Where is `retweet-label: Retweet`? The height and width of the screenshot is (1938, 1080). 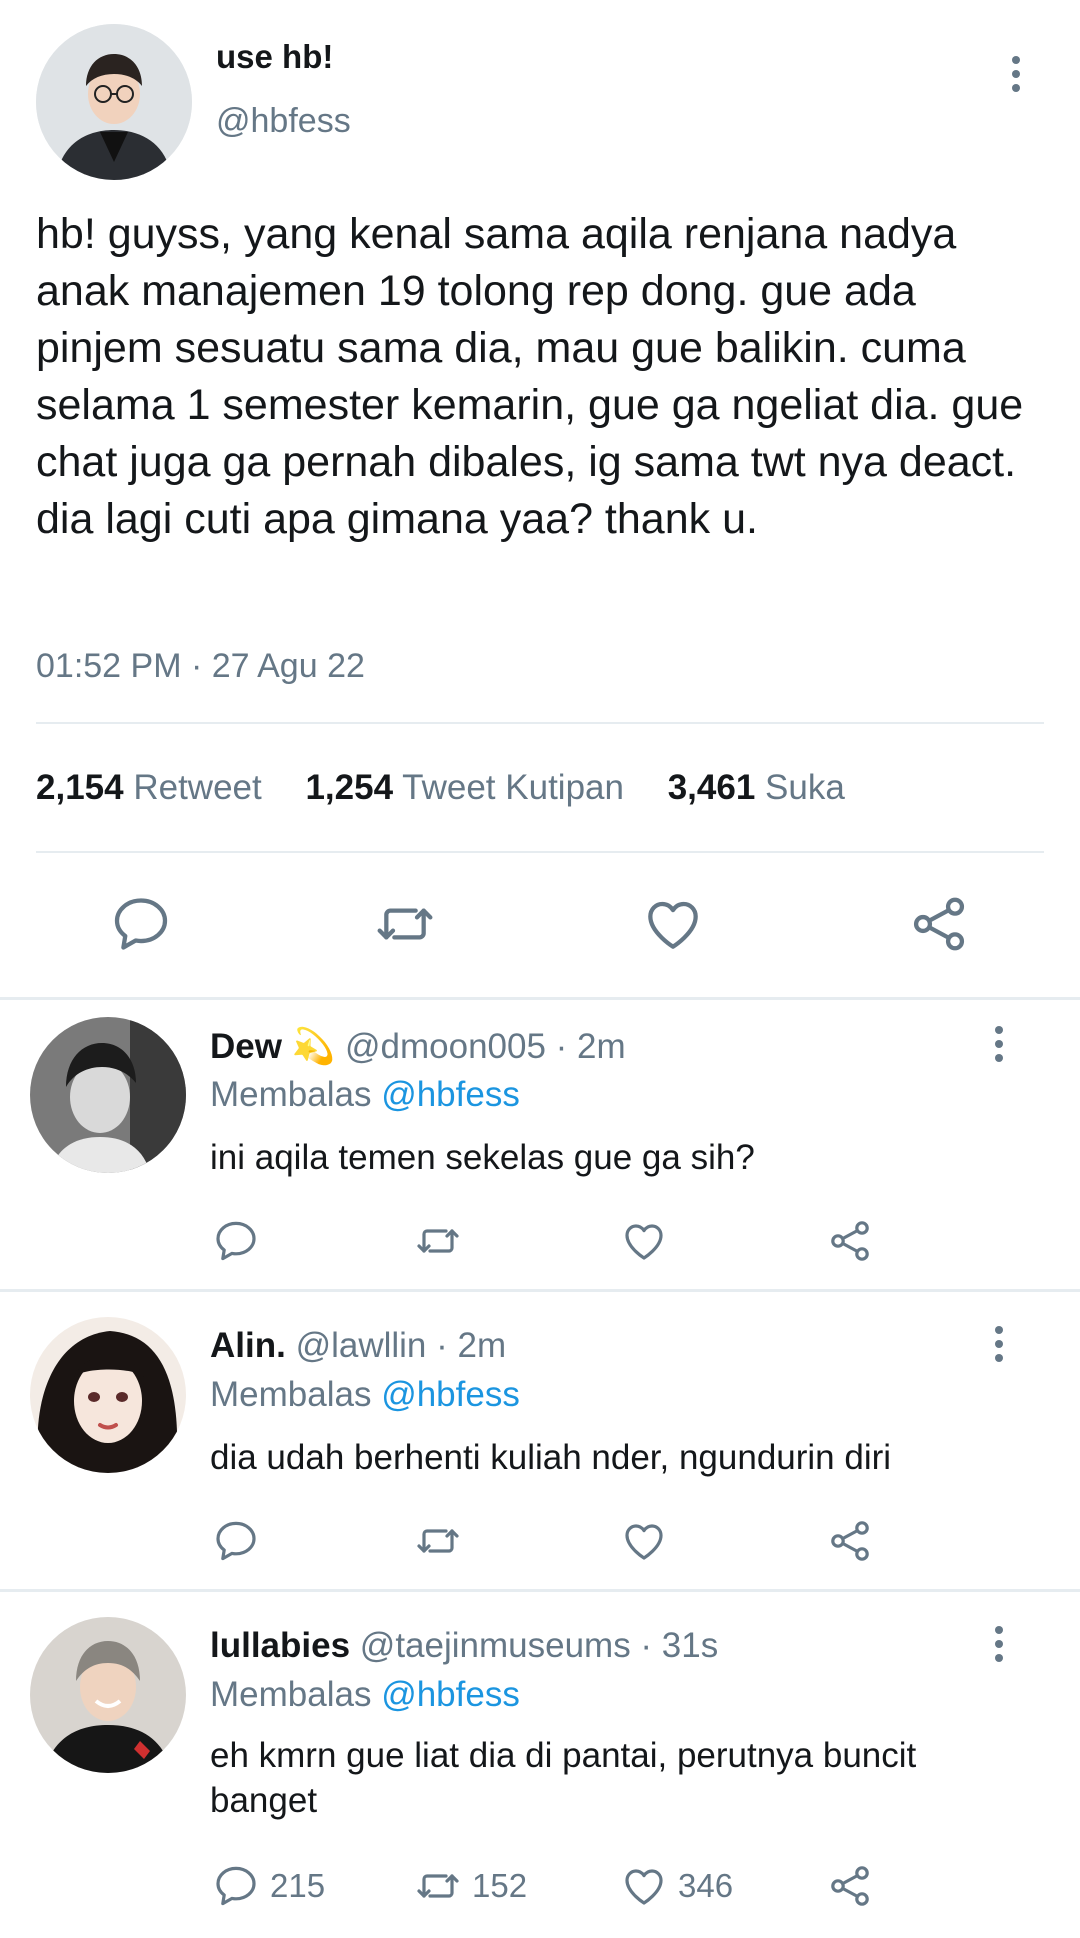 retweet-label: Retweet is located at coordinates (197, 787).